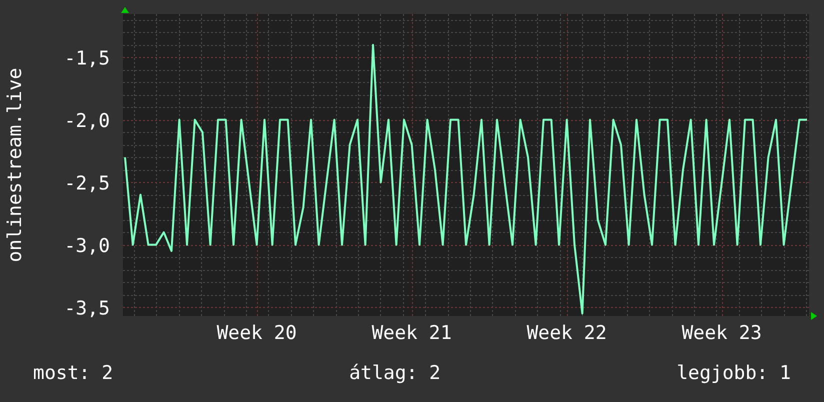 This screenshot has width=824, height=402. What do you see at coordinates (566, 333) in the screenshot?
I see `x-tick-label: Week 22` at bounding box center [566, 333].